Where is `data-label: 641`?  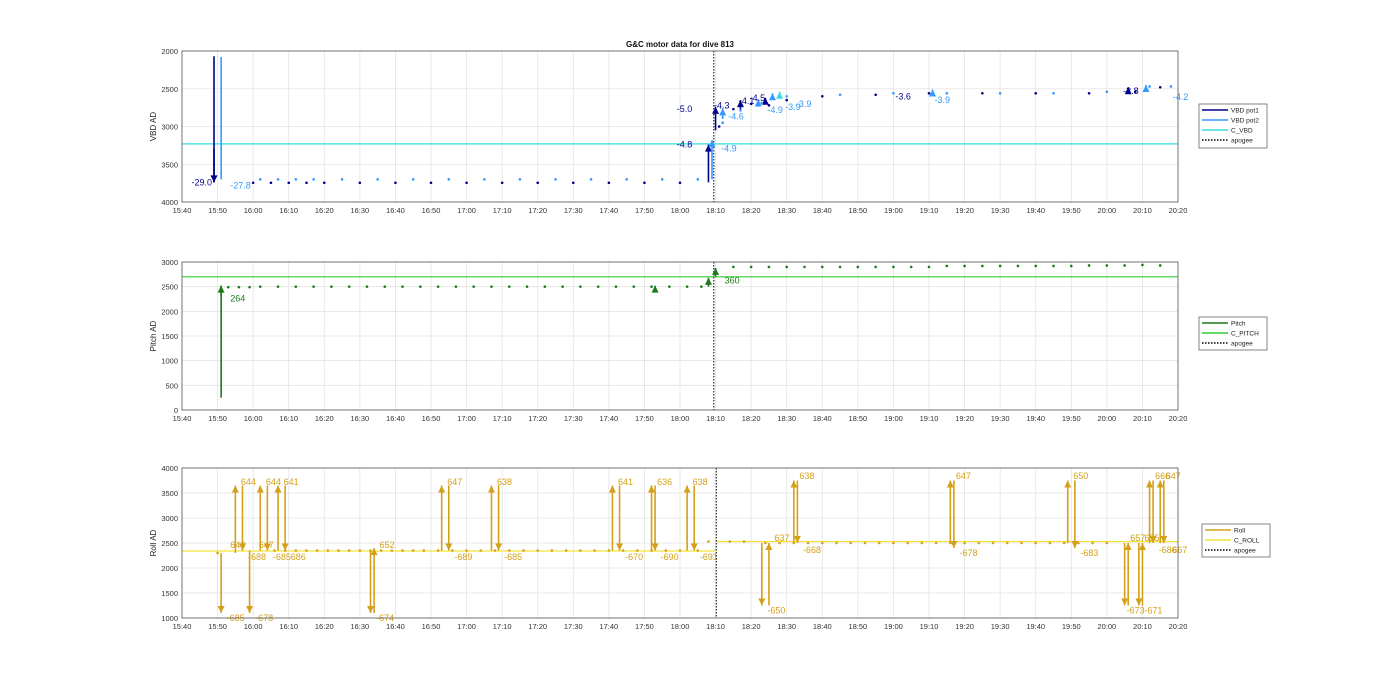
data-label: 641 is located at coordinates (625, 482).